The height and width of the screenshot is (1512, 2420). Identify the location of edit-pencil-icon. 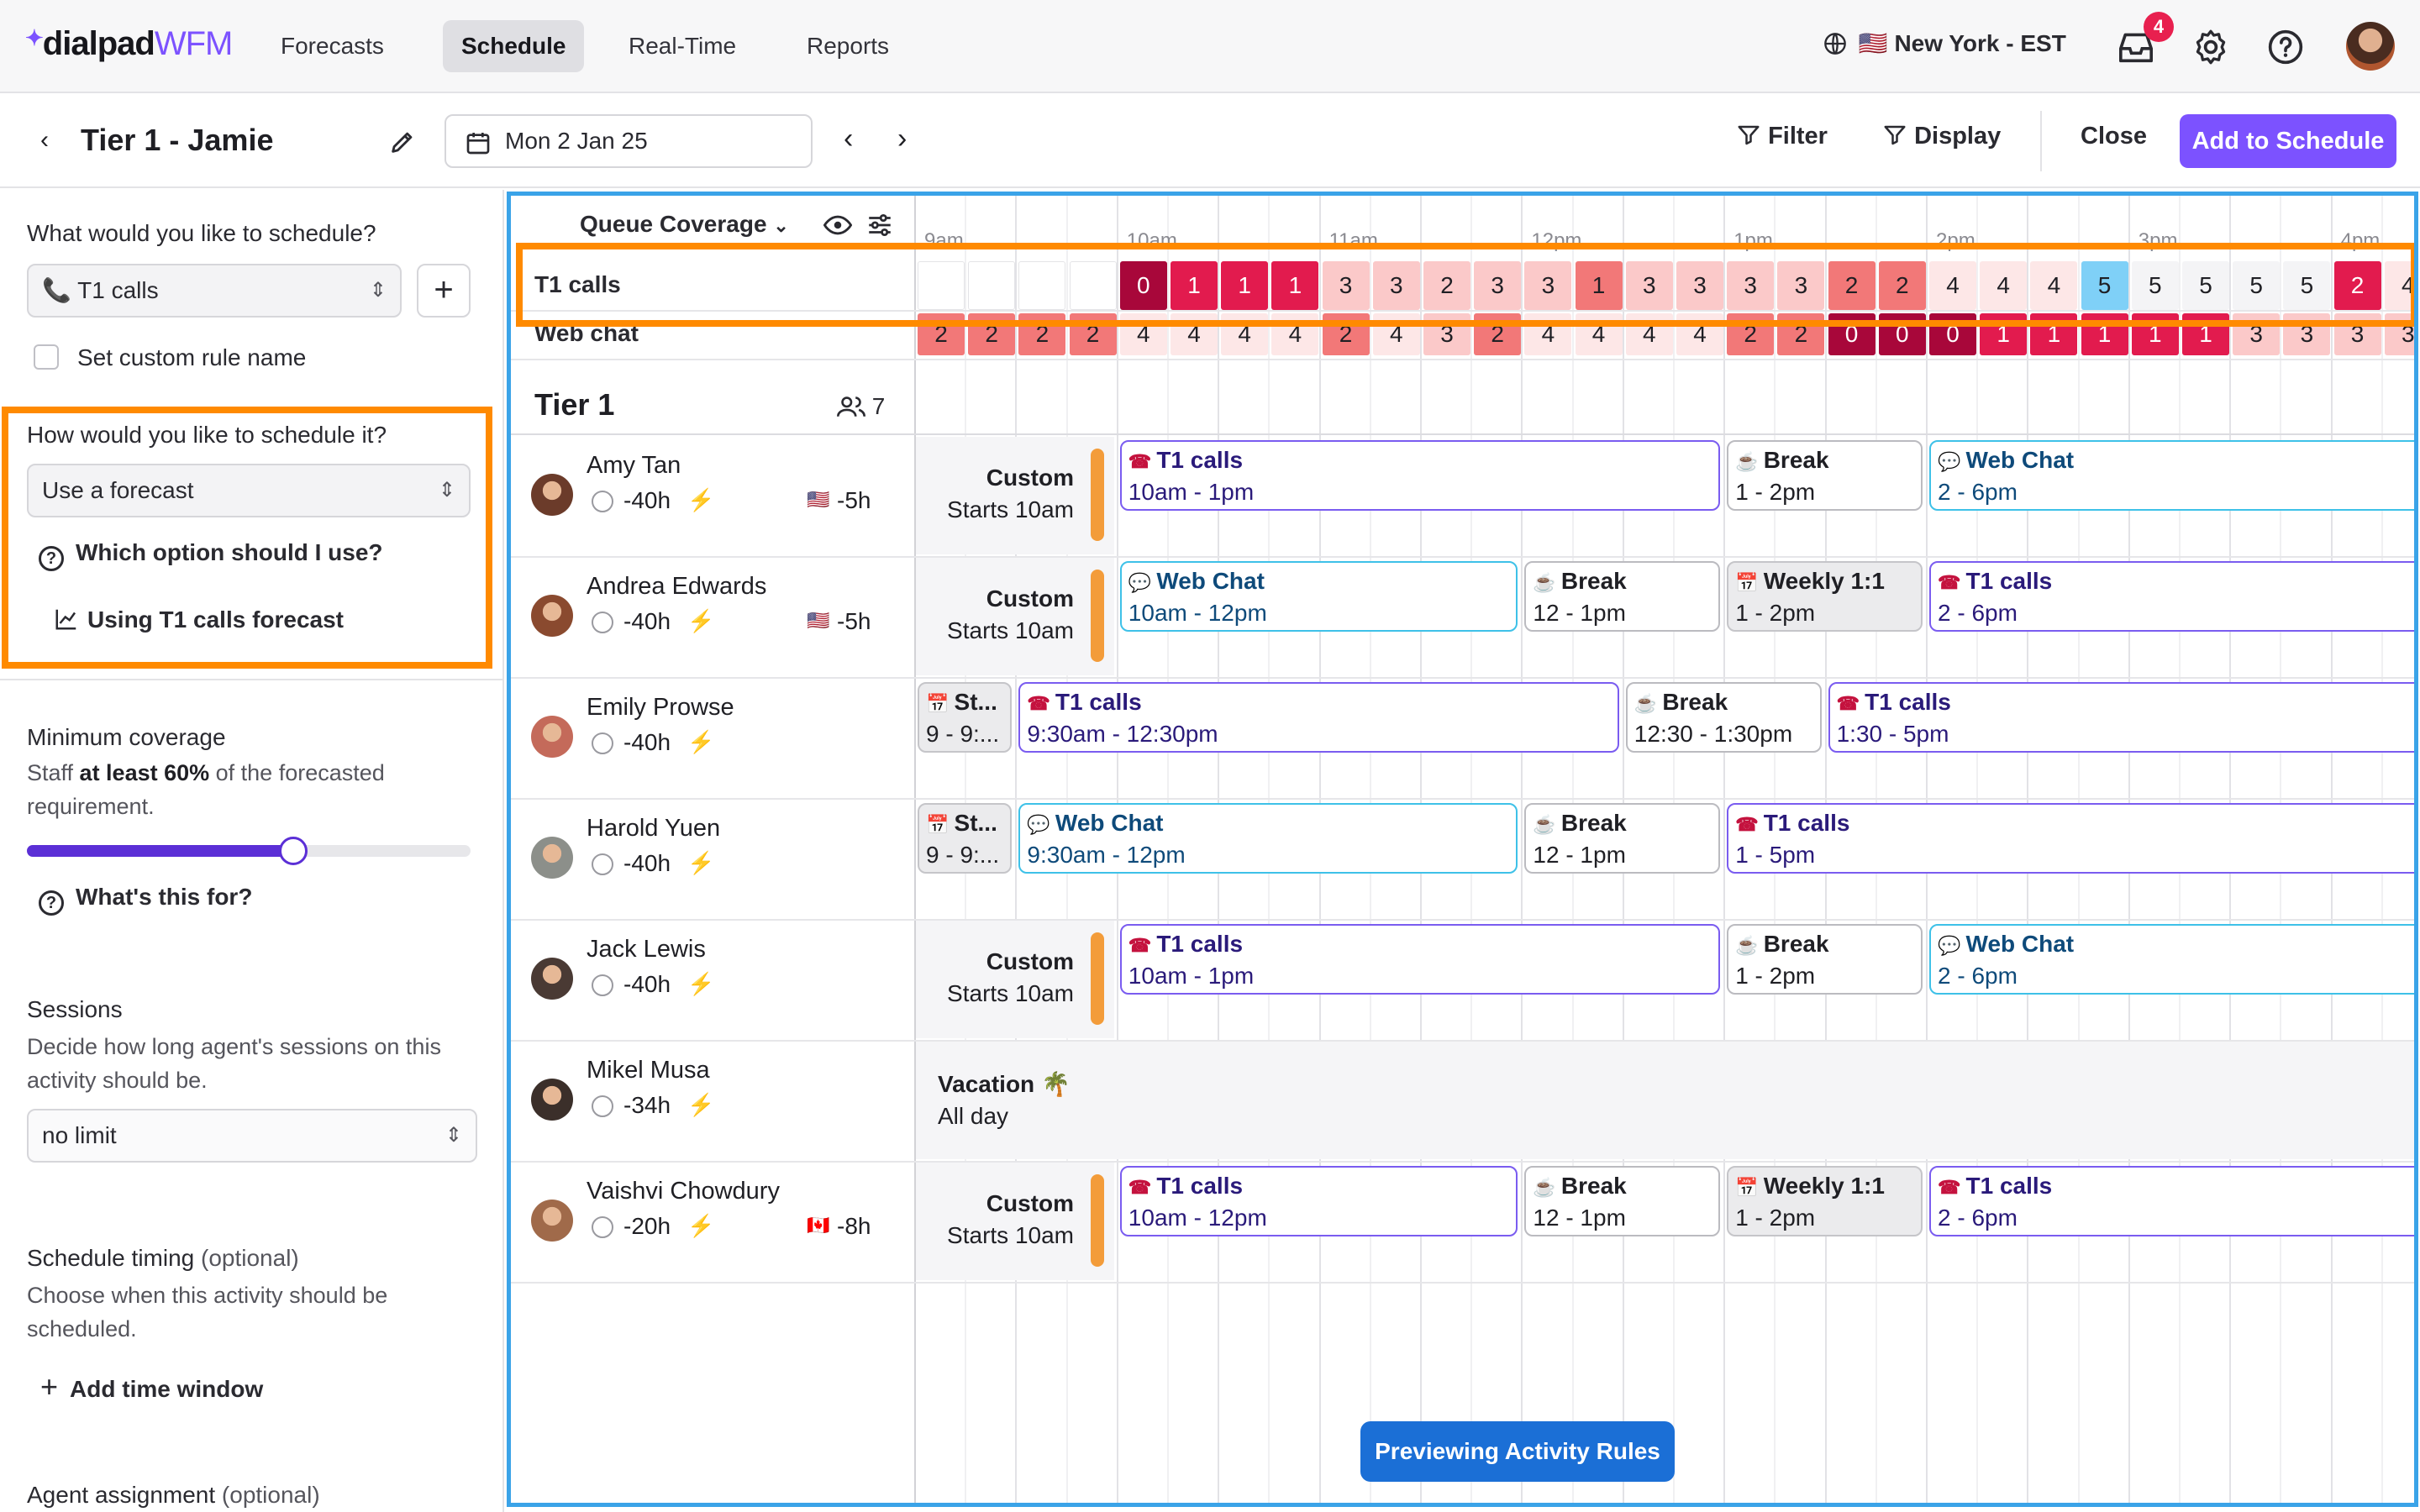
(402, 144).